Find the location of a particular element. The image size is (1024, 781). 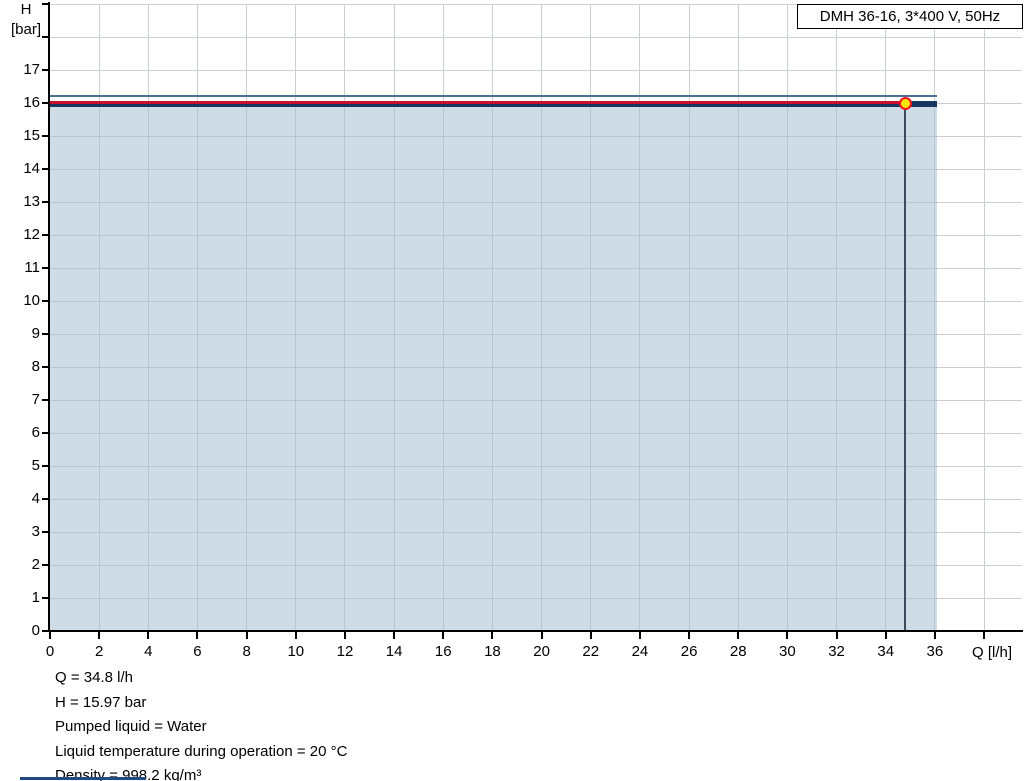

result-head: H = 15.97 bar is located at coordinates (101, 702).